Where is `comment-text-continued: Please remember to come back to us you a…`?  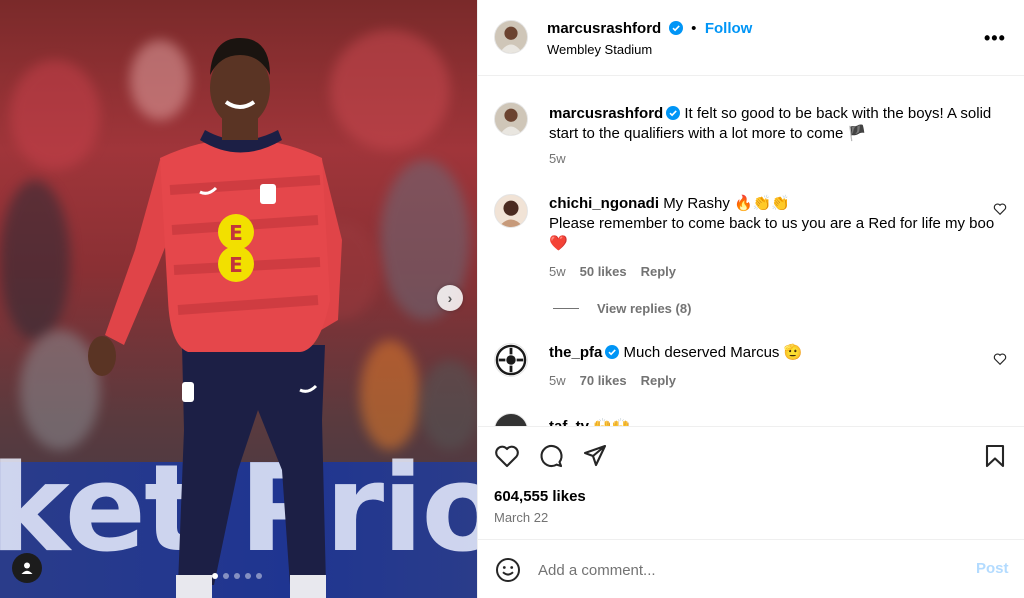 comment-text-continued: Please remember to come back to us you a… is located at coordinates (772, 233).